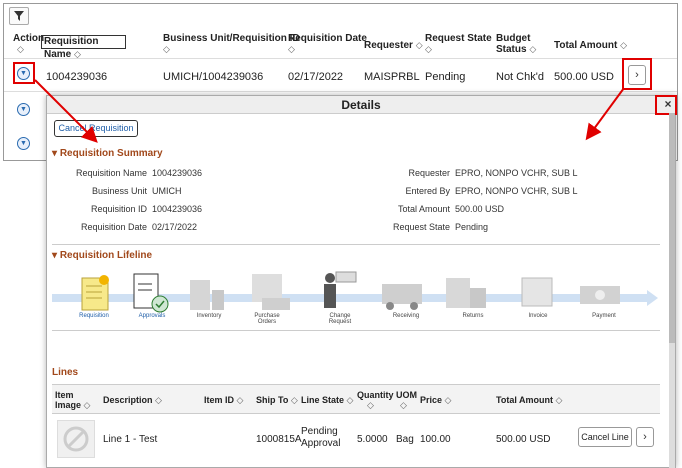  Describe the element at coordinates (472, 227) in the screenshot. I see `summary-value: Pending` at that location.